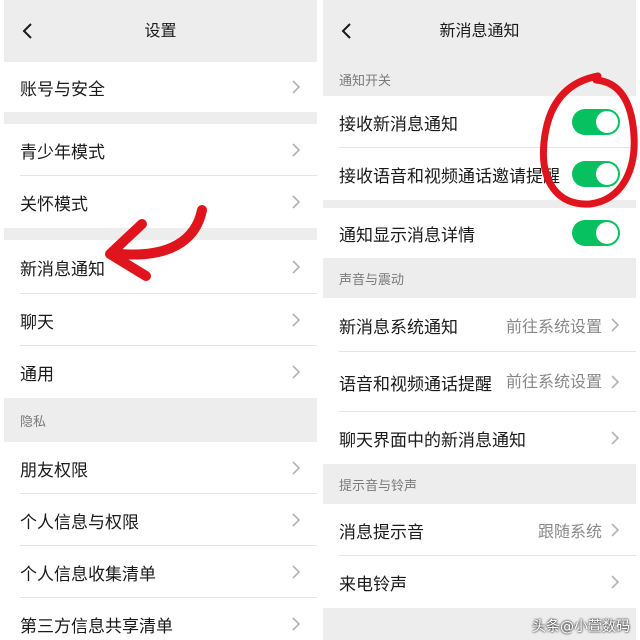  What do you see at coordinates (596, 233) in the screenshot?
I see `show-message-detail-toggle` at bounding box center [596, 233].